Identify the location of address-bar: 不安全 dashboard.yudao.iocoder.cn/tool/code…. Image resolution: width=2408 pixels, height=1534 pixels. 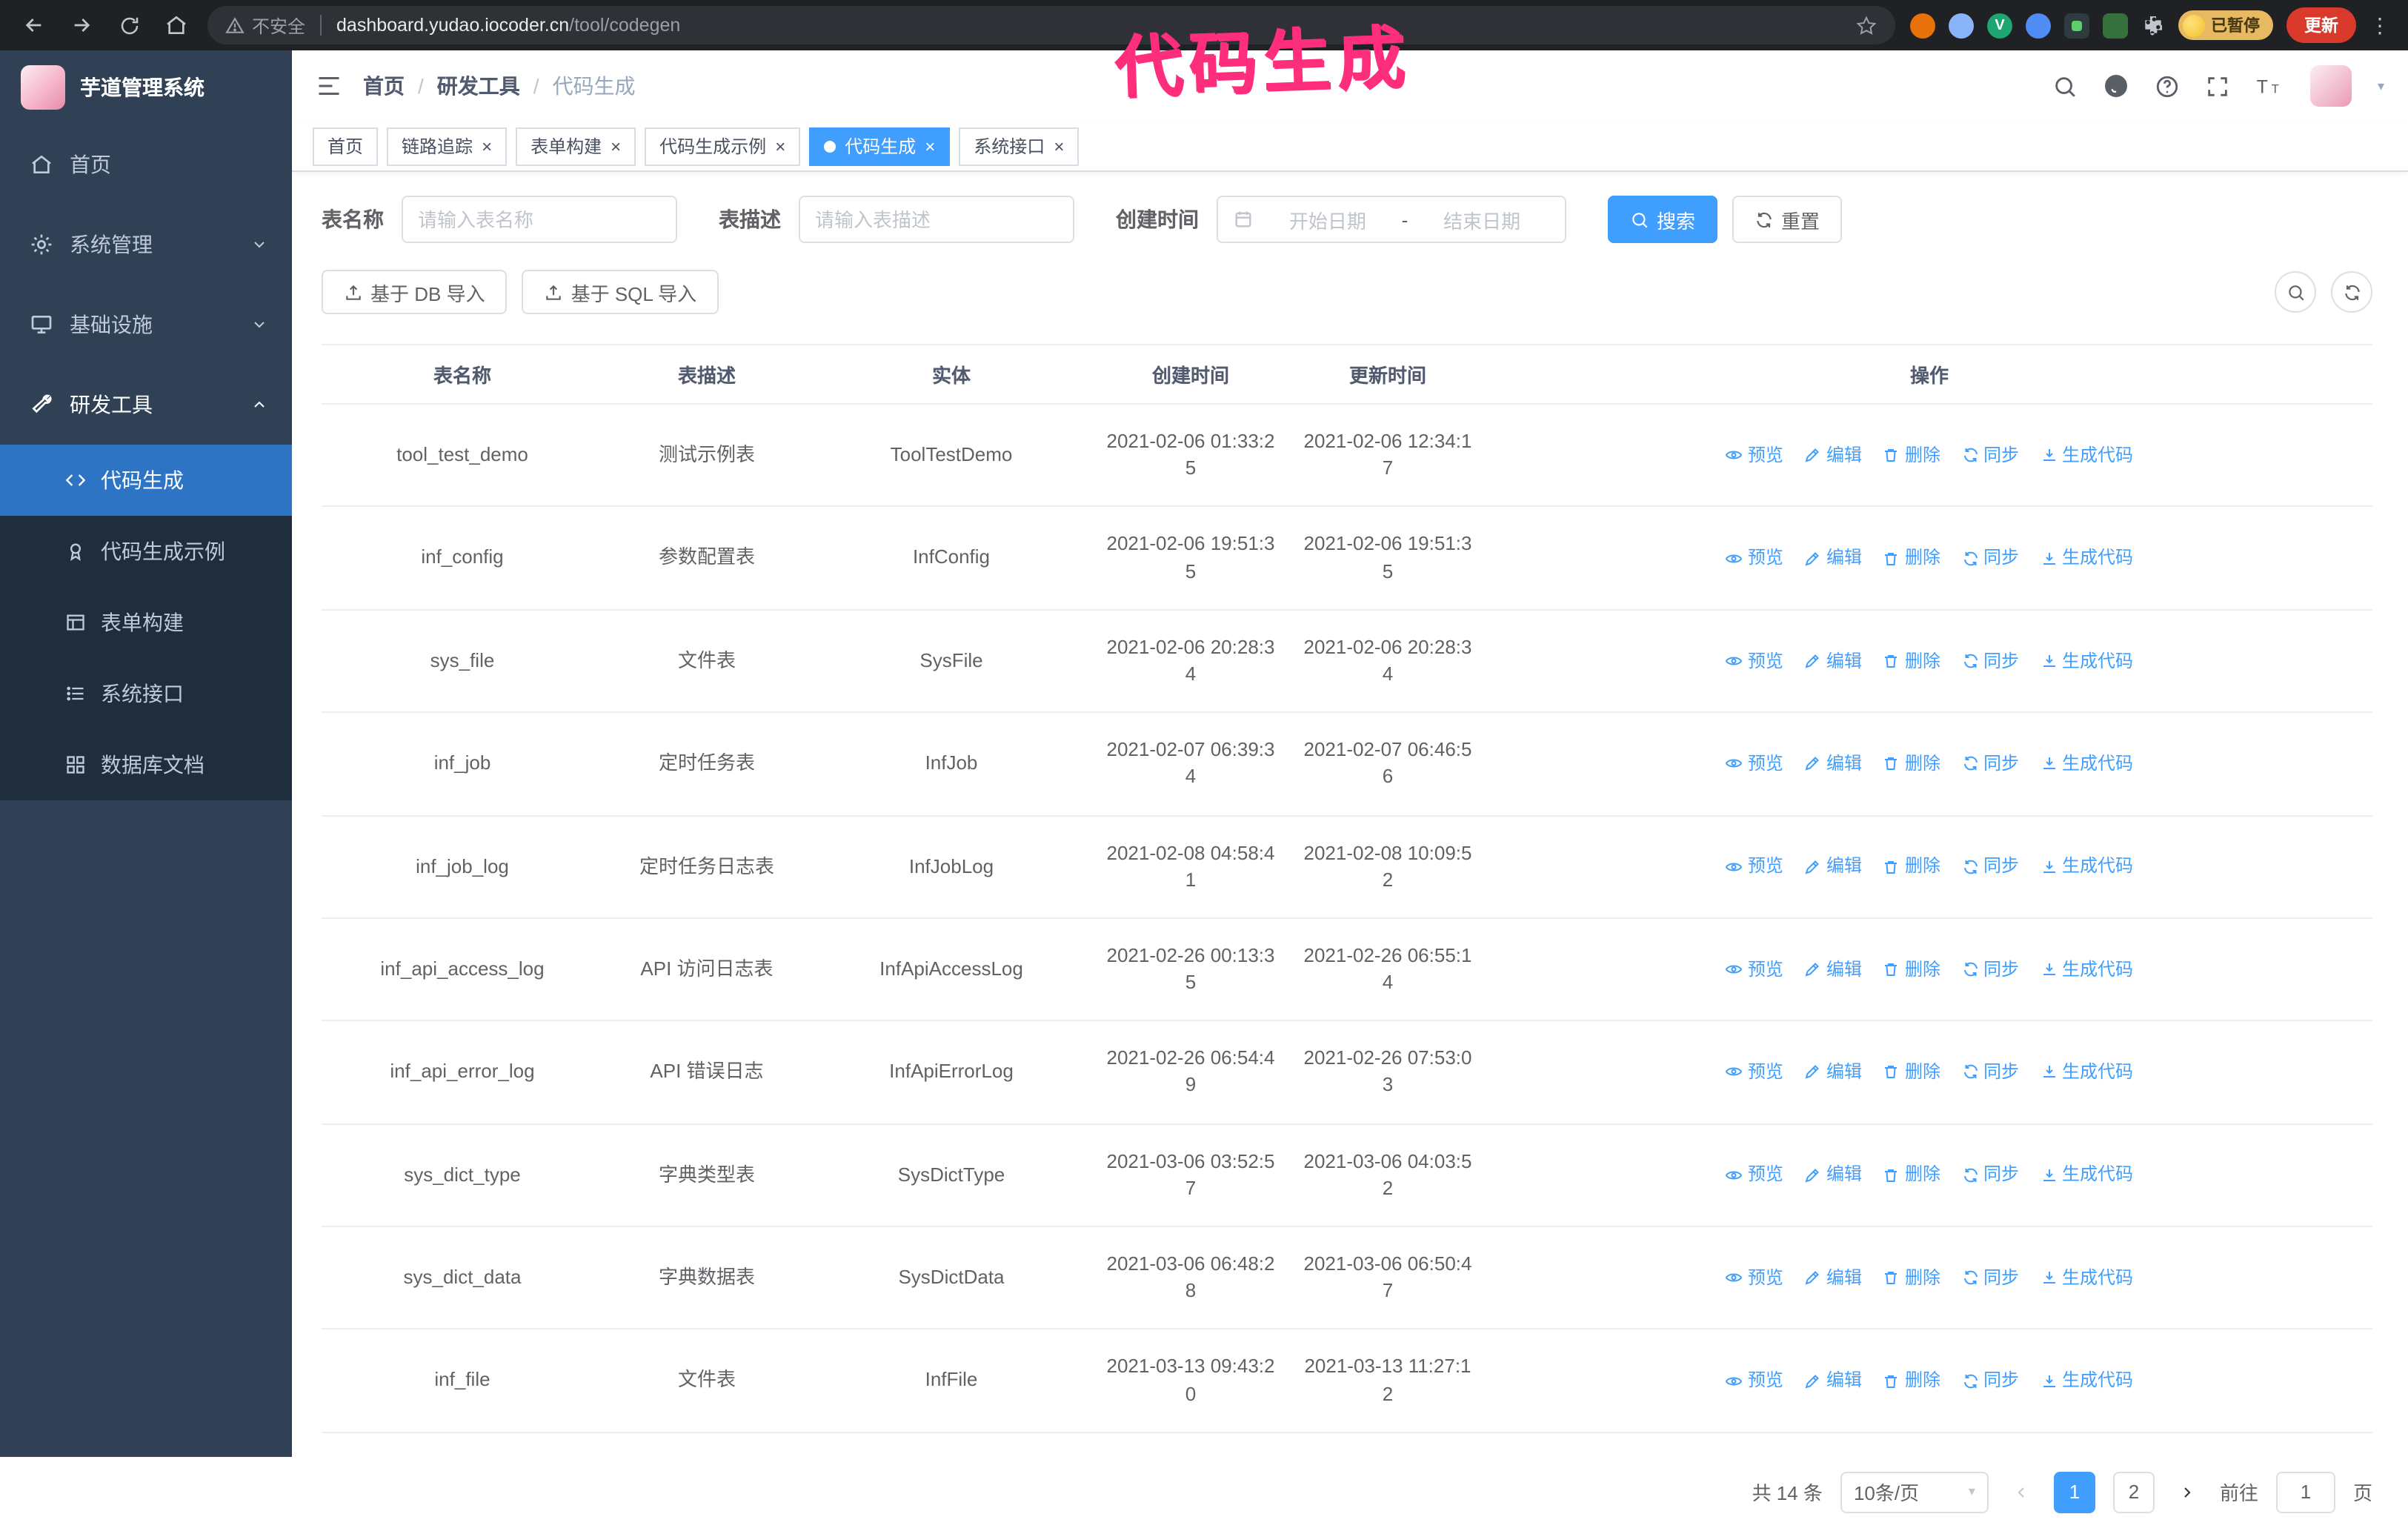
(1051, 25).